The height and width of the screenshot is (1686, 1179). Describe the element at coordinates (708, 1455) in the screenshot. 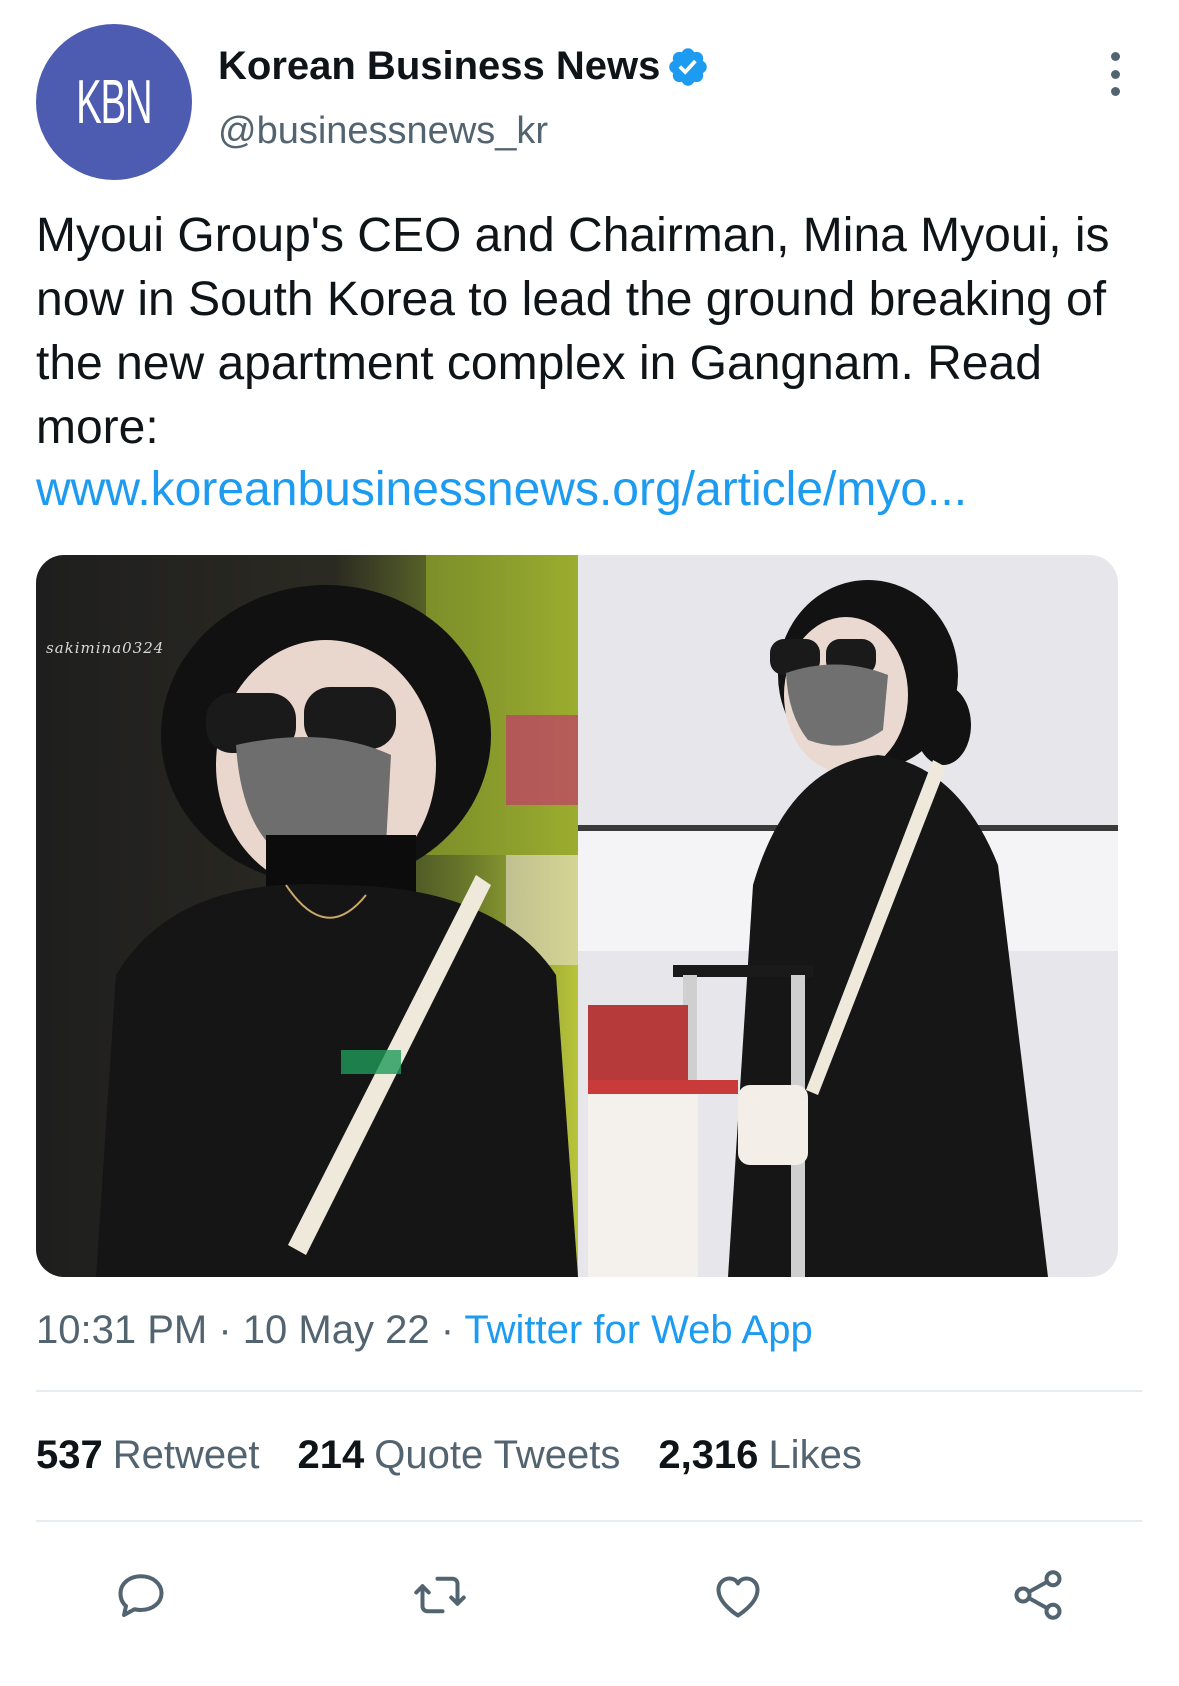

I see `likes-count: 2,316` at that location.